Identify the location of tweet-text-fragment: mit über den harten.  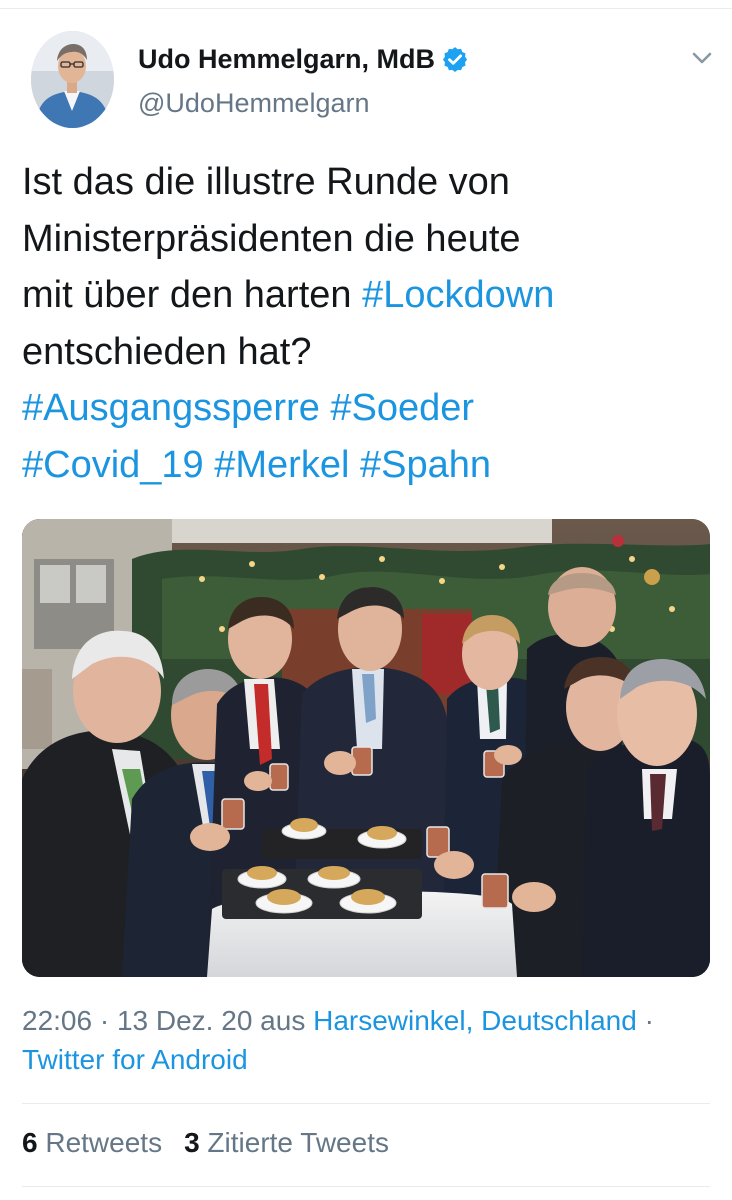
(192, 295).